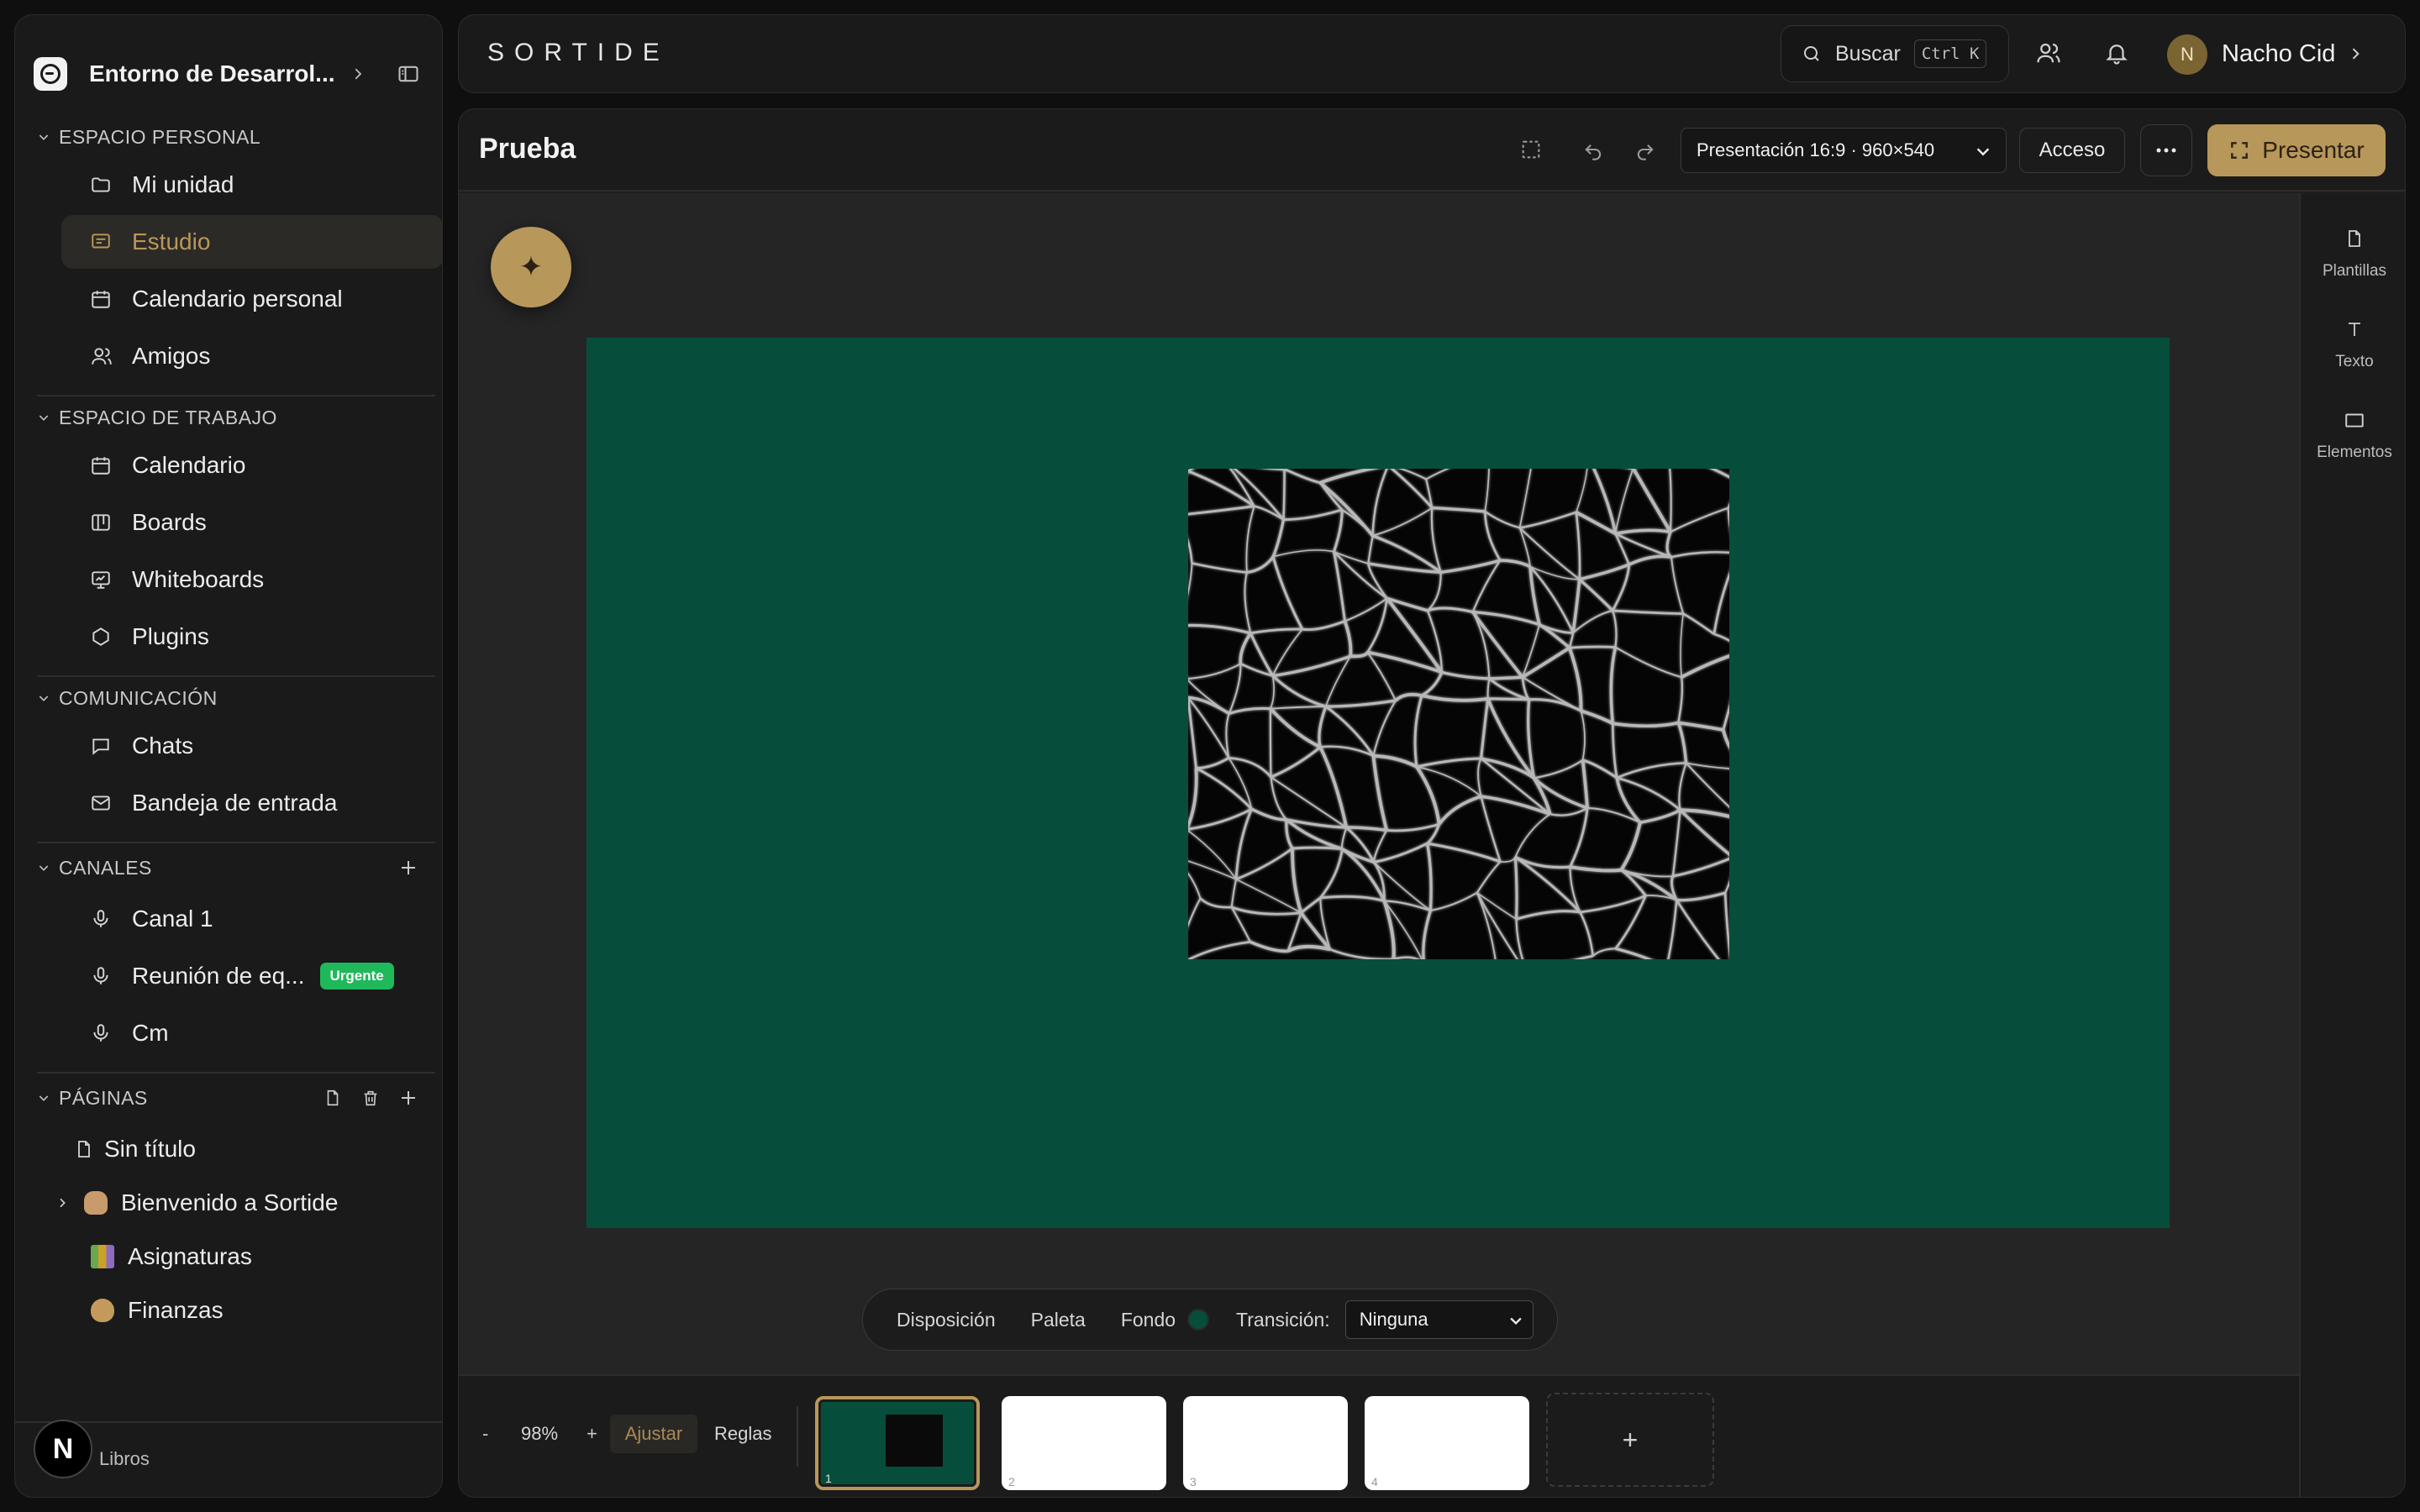  I want to click on mic-icon, so click(101, 919).